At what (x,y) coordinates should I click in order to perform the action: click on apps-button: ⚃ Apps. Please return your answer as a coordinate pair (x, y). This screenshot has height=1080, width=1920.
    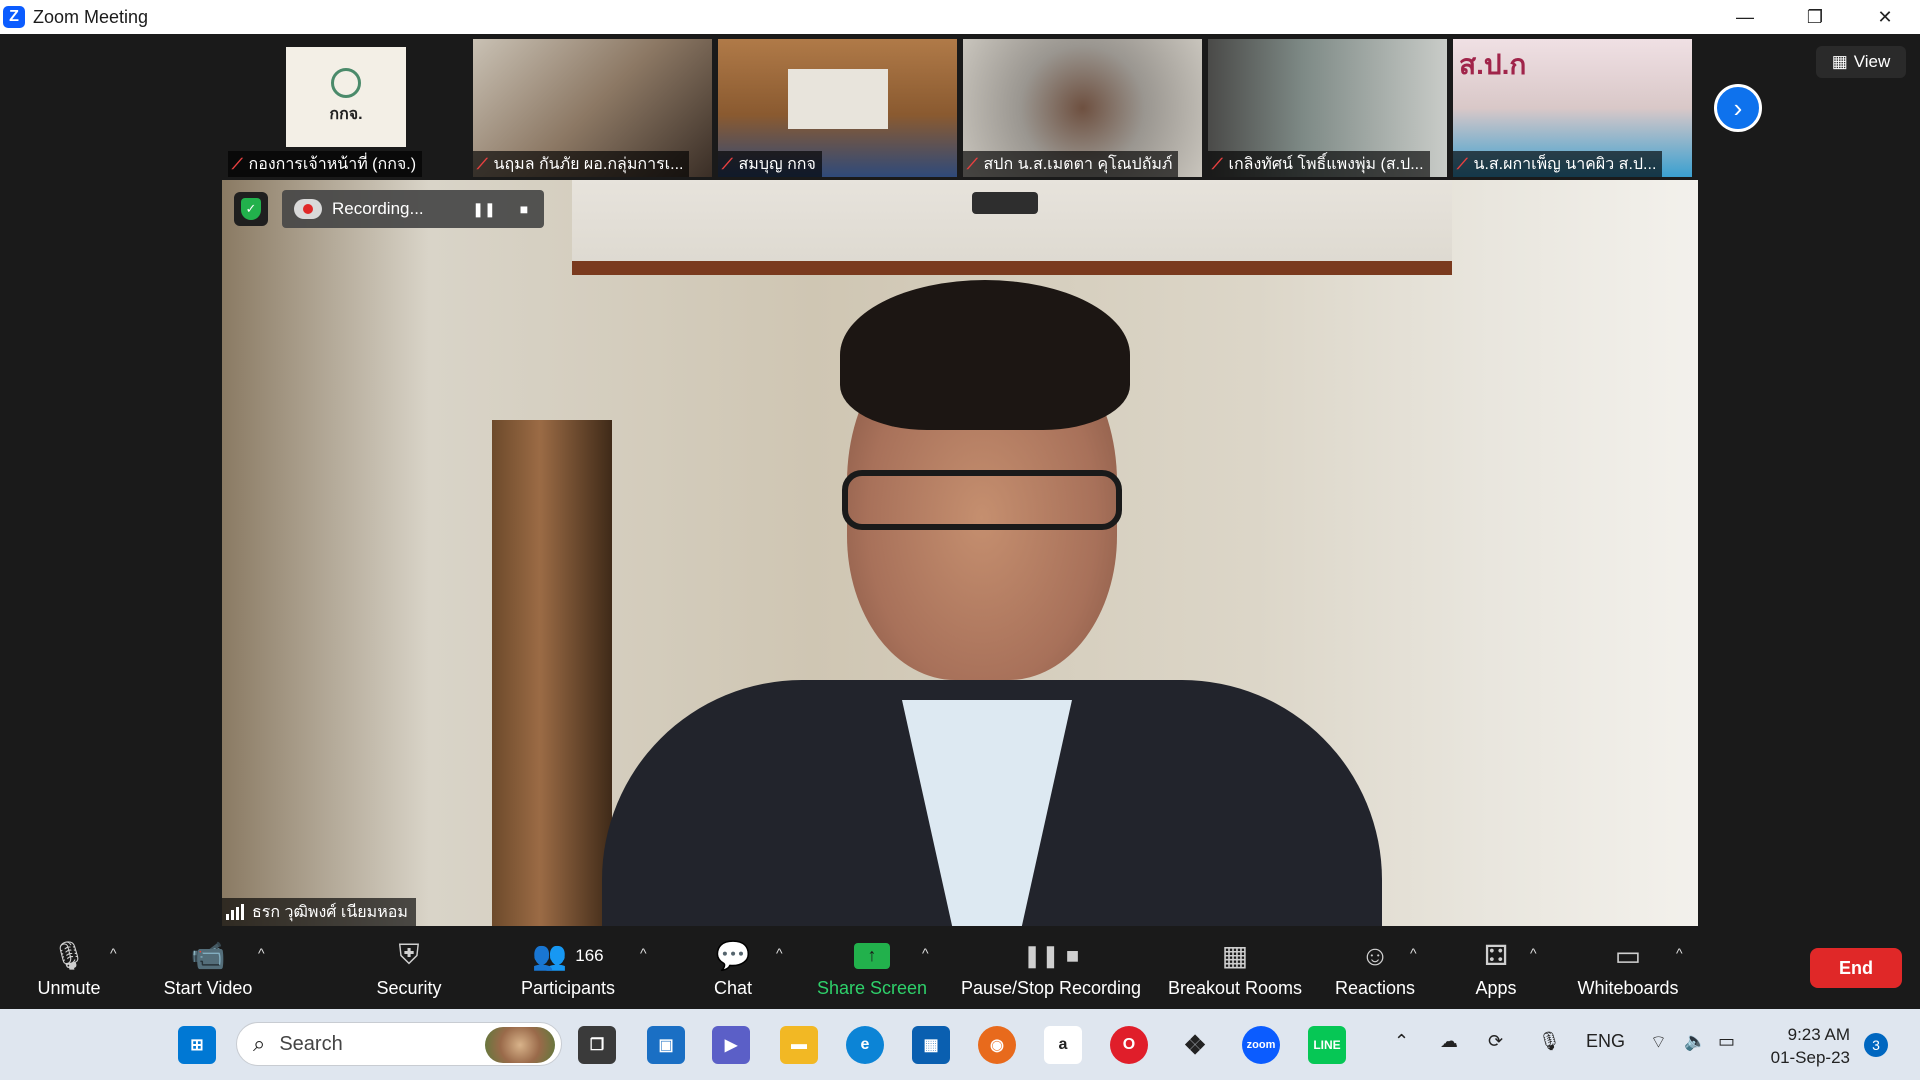
    Looking at the image, I should click on (1496, 968).